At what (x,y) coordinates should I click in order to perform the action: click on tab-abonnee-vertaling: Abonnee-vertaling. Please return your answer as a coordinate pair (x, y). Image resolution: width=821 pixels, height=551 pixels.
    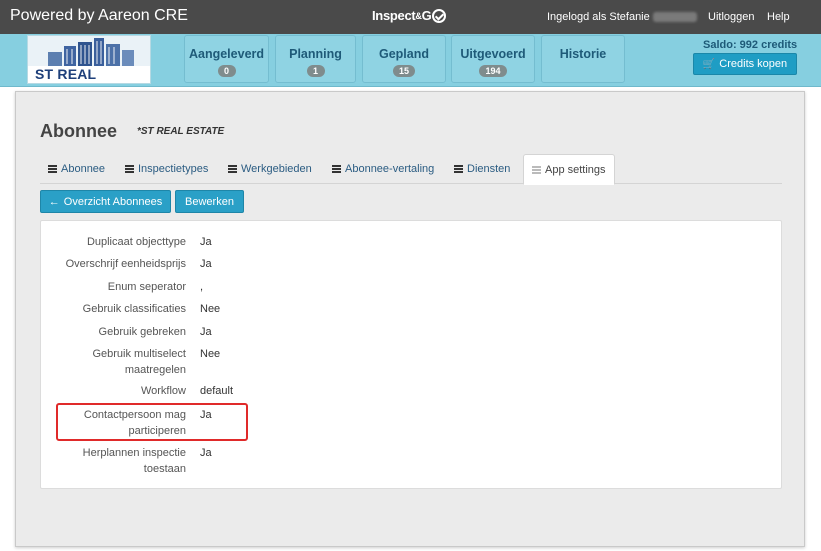
    Looking at the image, I should click on (383, 169).